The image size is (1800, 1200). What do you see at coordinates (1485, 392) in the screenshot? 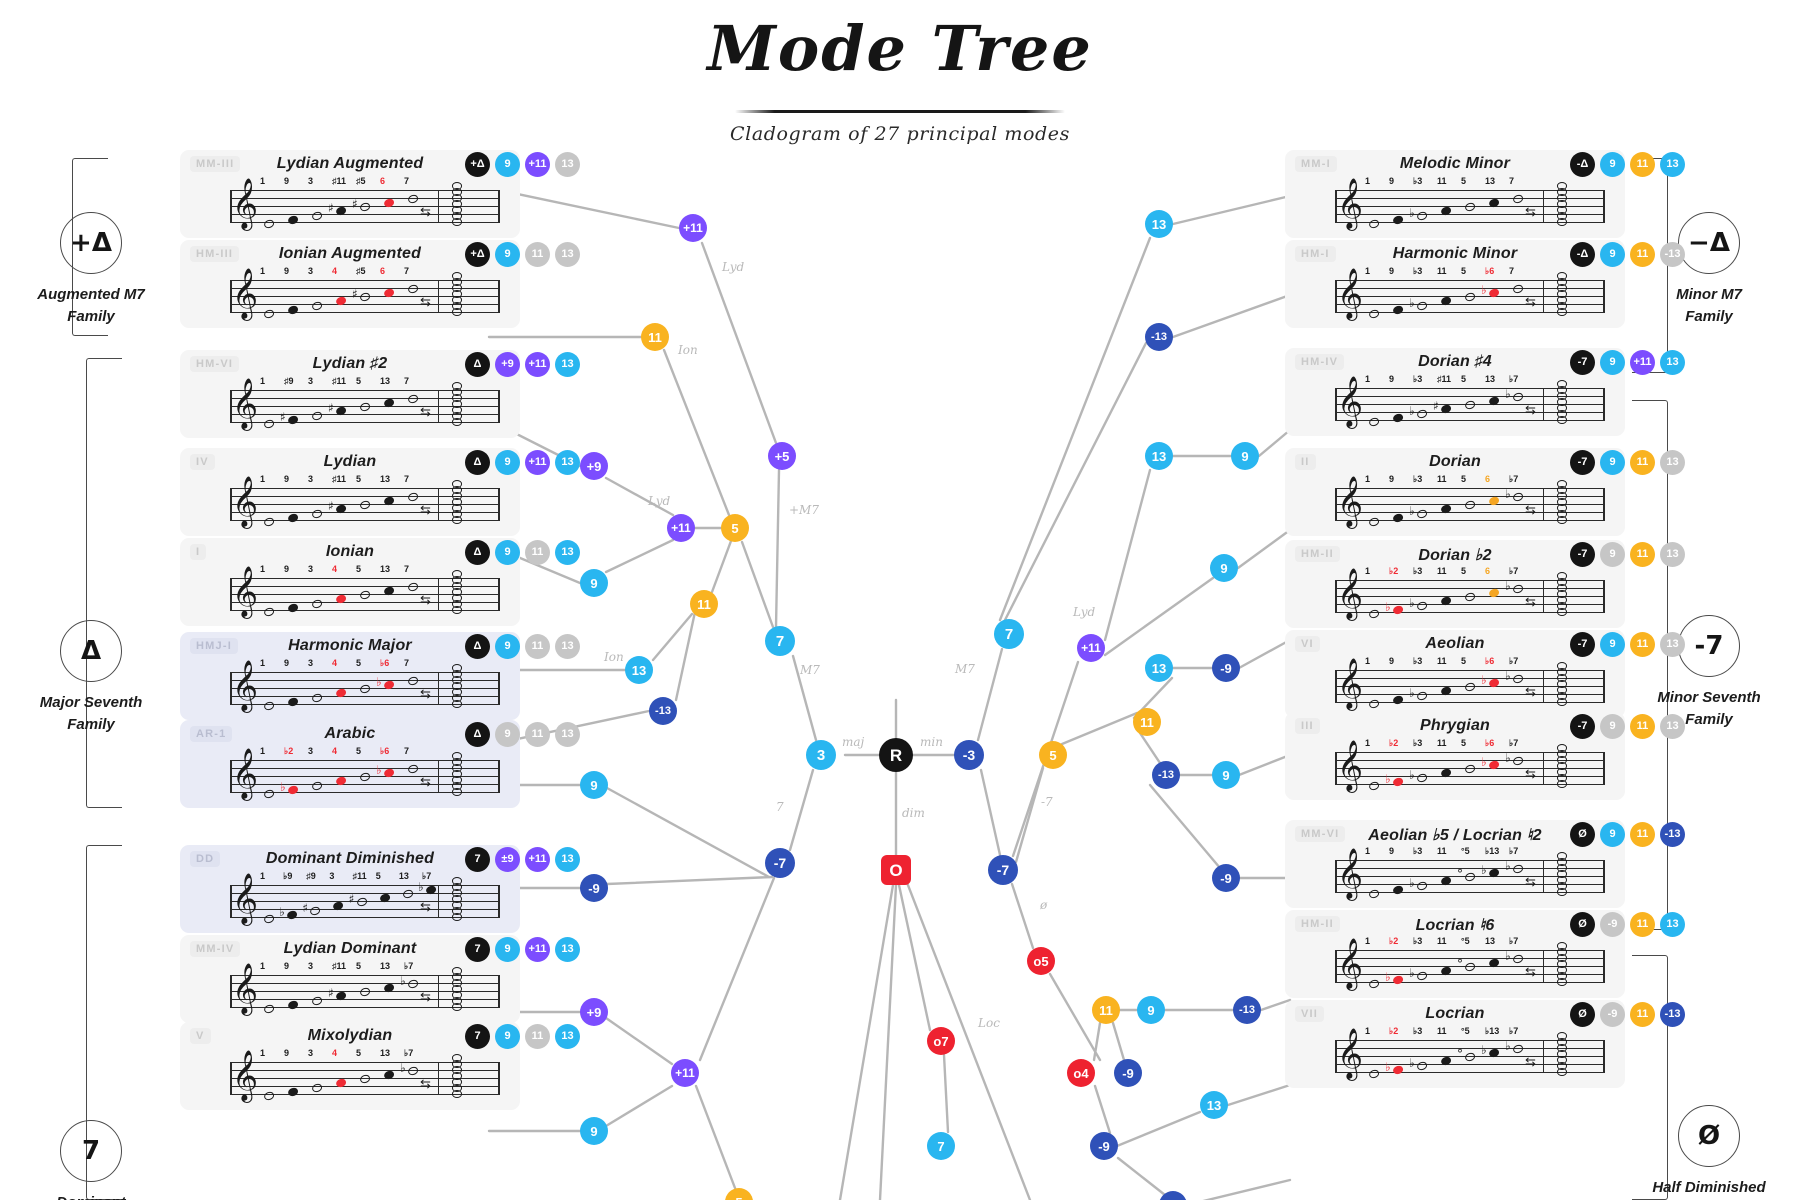
I see `mode-card-dorian-4: HM-IV Dorian ♯4 𝄞 ⇆ 1 9 ♭3 ♭ ♯11 ♯ 5 13 ♭7 ♭ -7 9 +11 13` at bounding box center [1485, 392].